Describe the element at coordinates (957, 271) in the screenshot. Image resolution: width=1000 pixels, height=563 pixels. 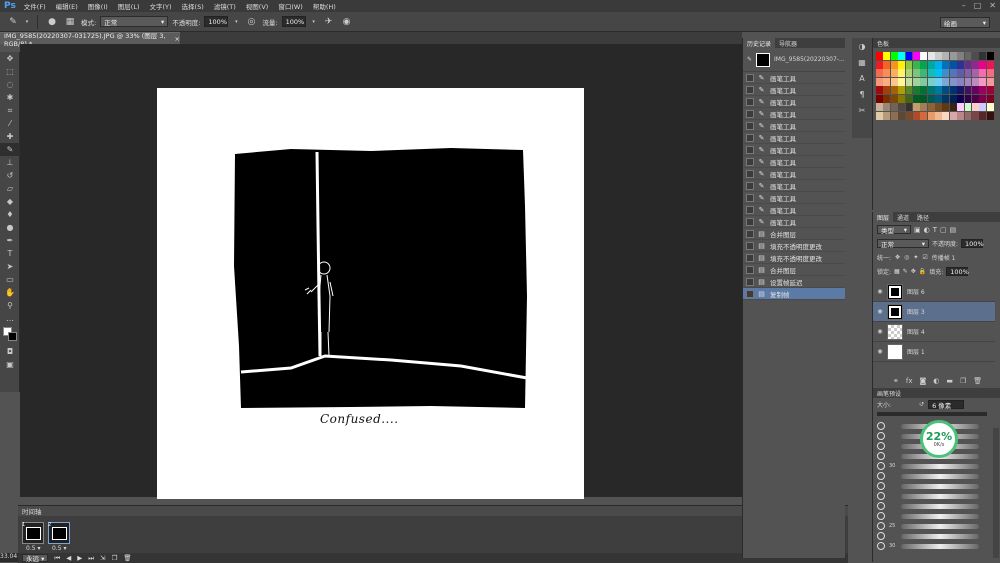
I see `fill-field: 100%` at that location.